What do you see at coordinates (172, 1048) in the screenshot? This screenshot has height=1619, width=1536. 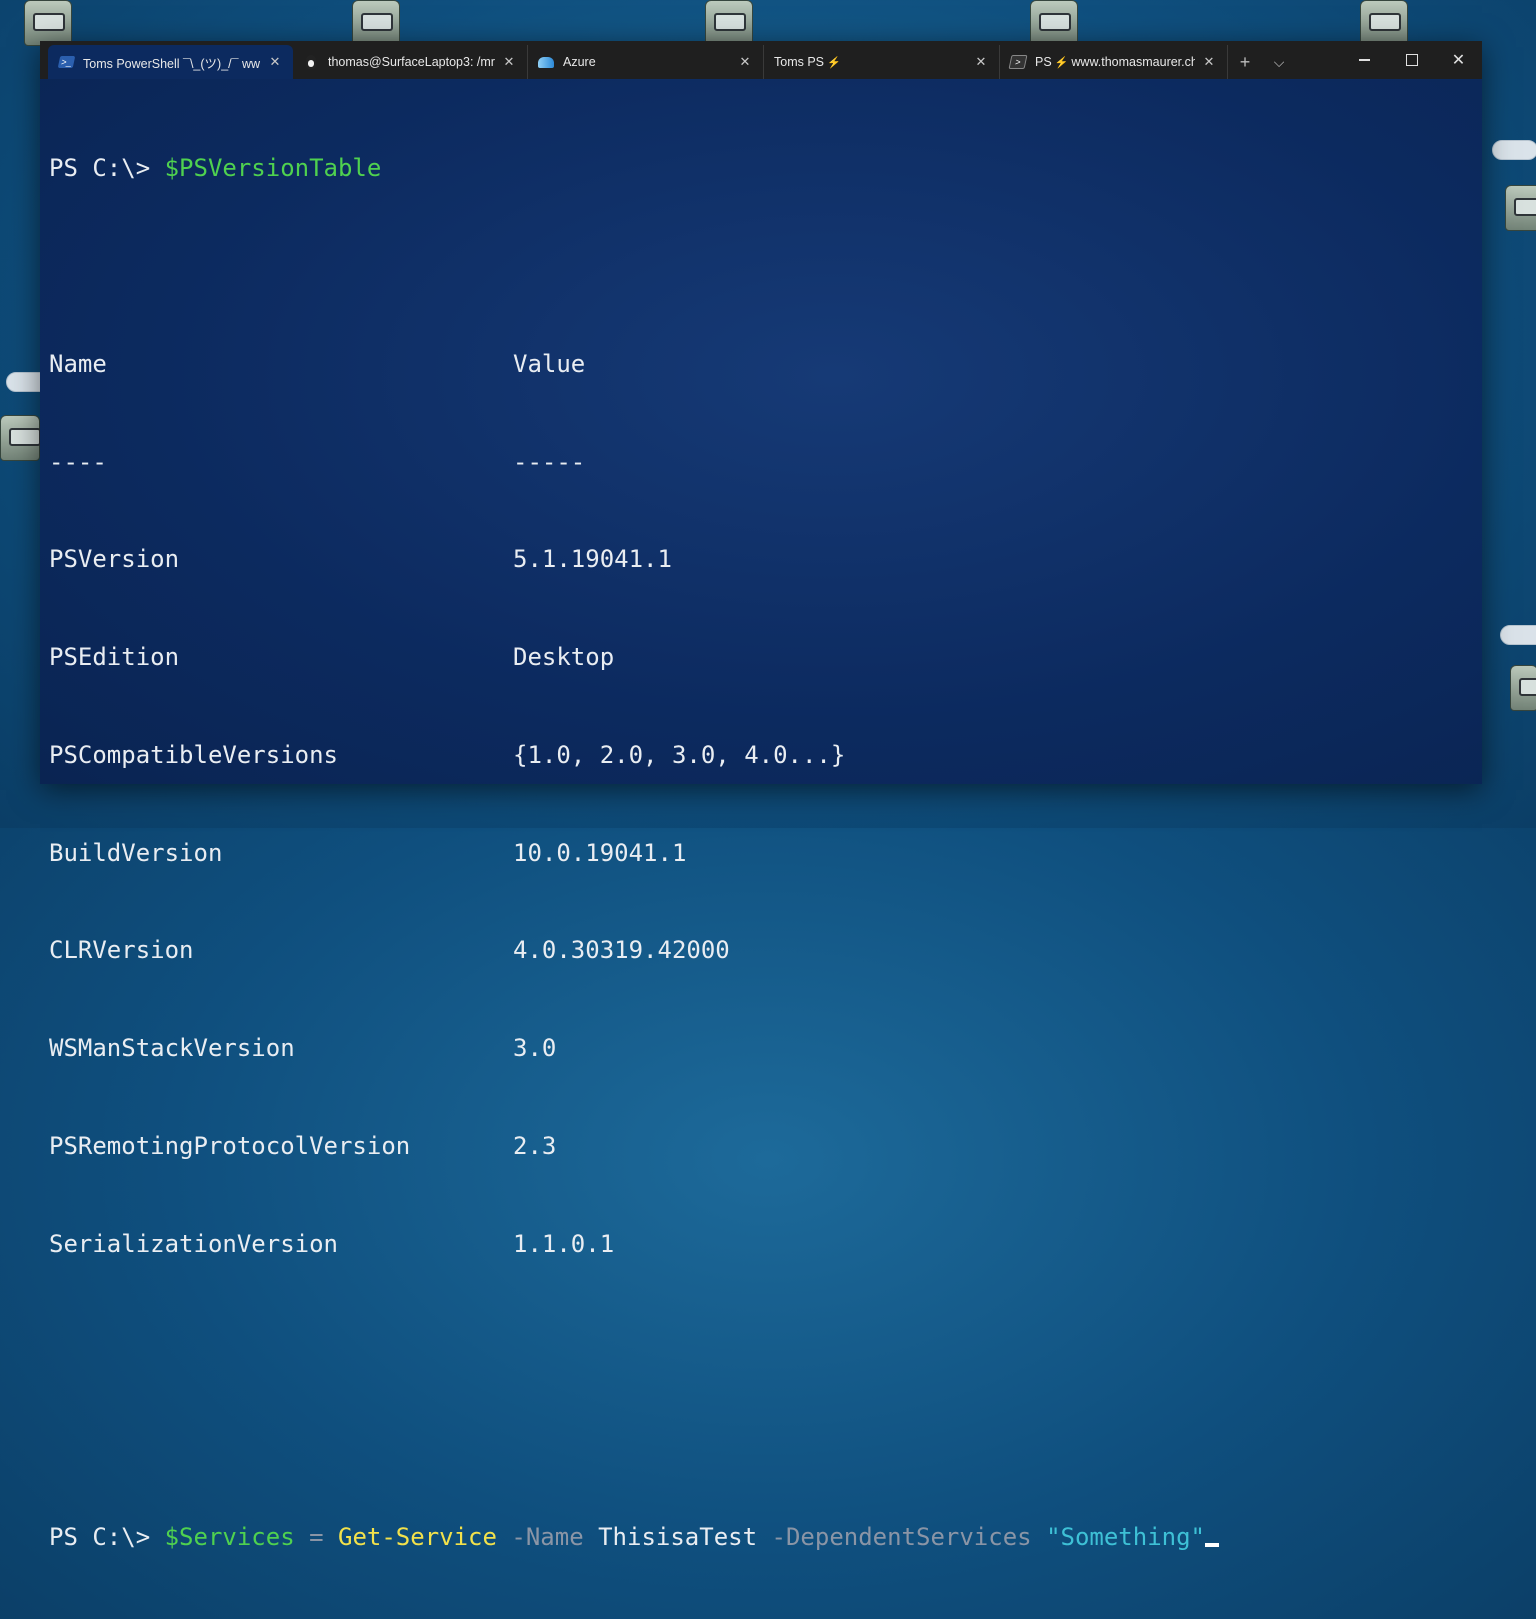 I see `row-name: WSManStackVersion` at bounding box center [172, 1048].